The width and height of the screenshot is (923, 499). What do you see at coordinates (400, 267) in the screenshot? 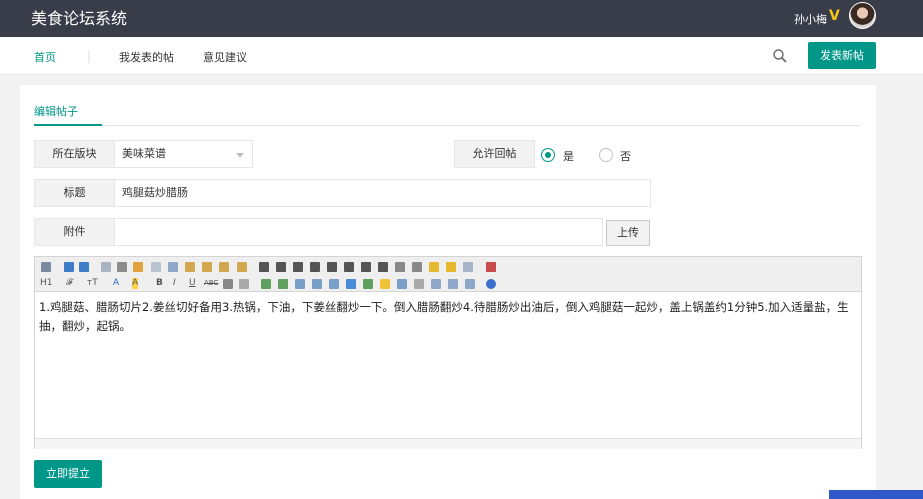
I see `subscript-icon` at bounding box center [400, 267].